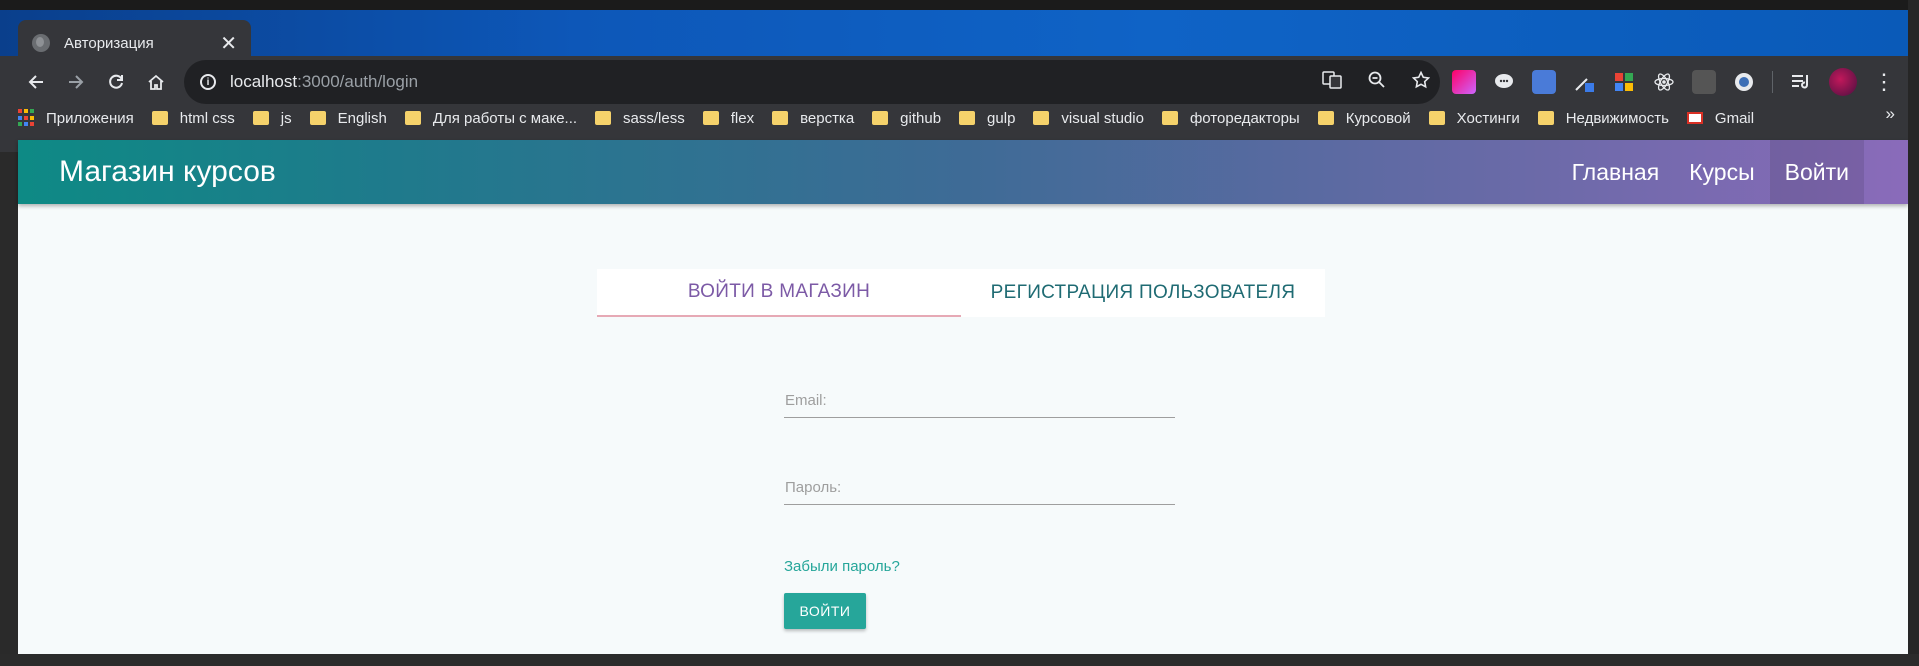  Describe the element at coordinates (1001, 118) in the screenshot. I see `bookmark-label: gulp` at that location.